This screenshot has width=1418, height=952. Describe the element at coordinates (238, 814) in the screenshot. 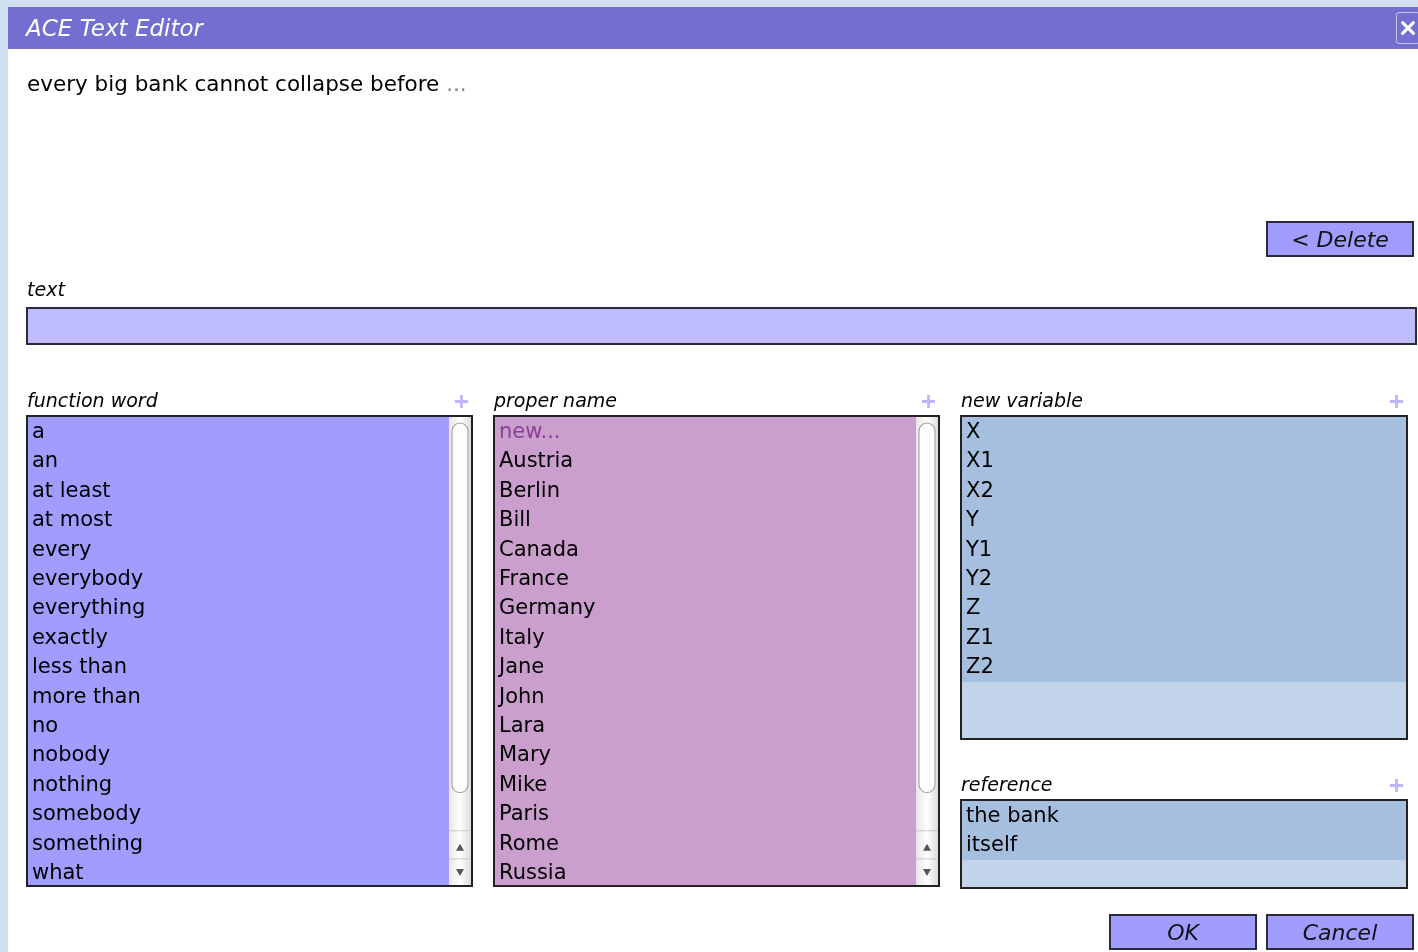

I see `list-item: somebody` at that location.